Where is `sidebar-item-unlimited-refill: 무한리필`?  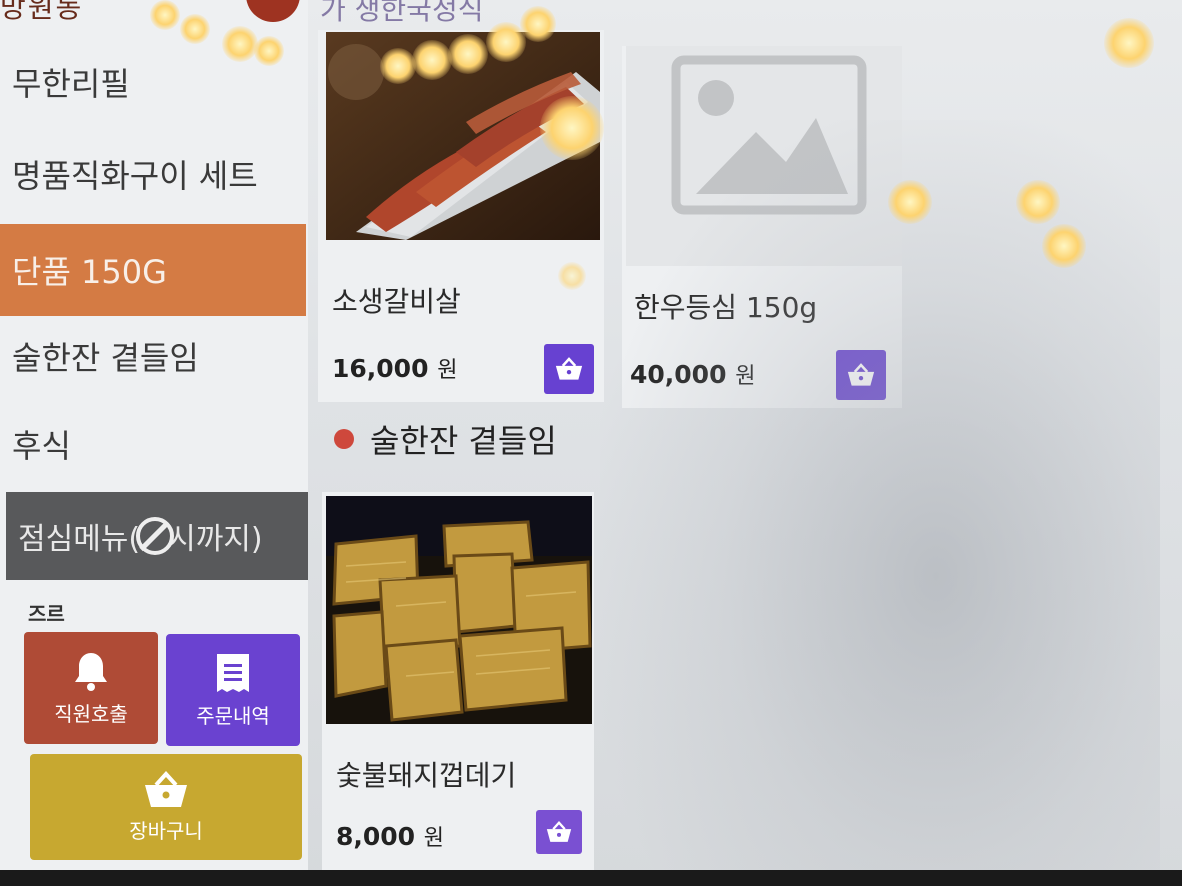
sidebar-item-unlimited-refill: 무한리필 is located at coordinates (153, 82).